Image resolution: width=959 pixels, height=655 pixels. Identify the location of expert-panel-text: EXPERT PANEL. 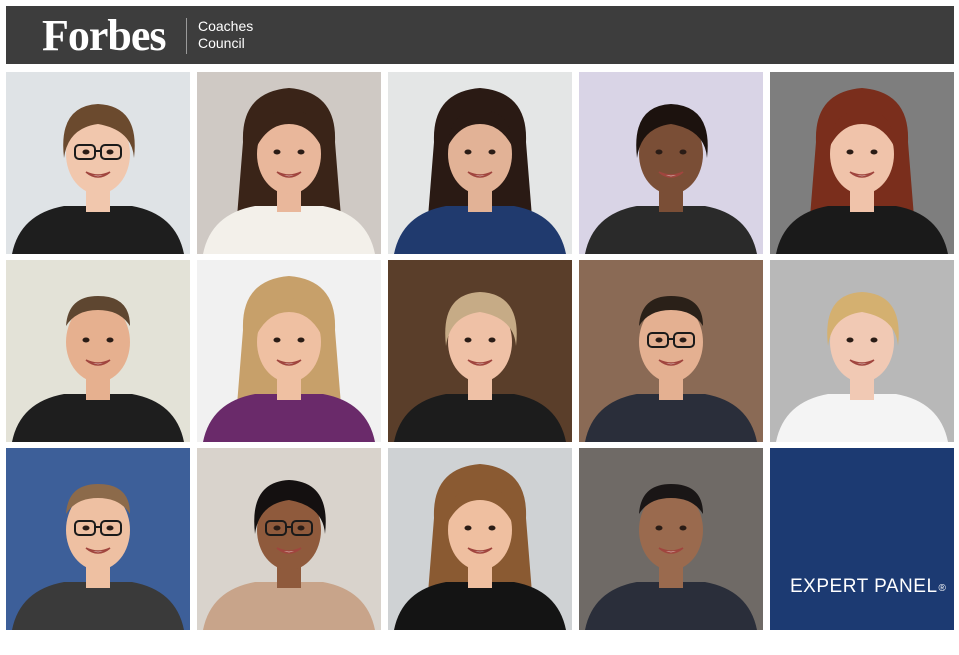
(864, 586).